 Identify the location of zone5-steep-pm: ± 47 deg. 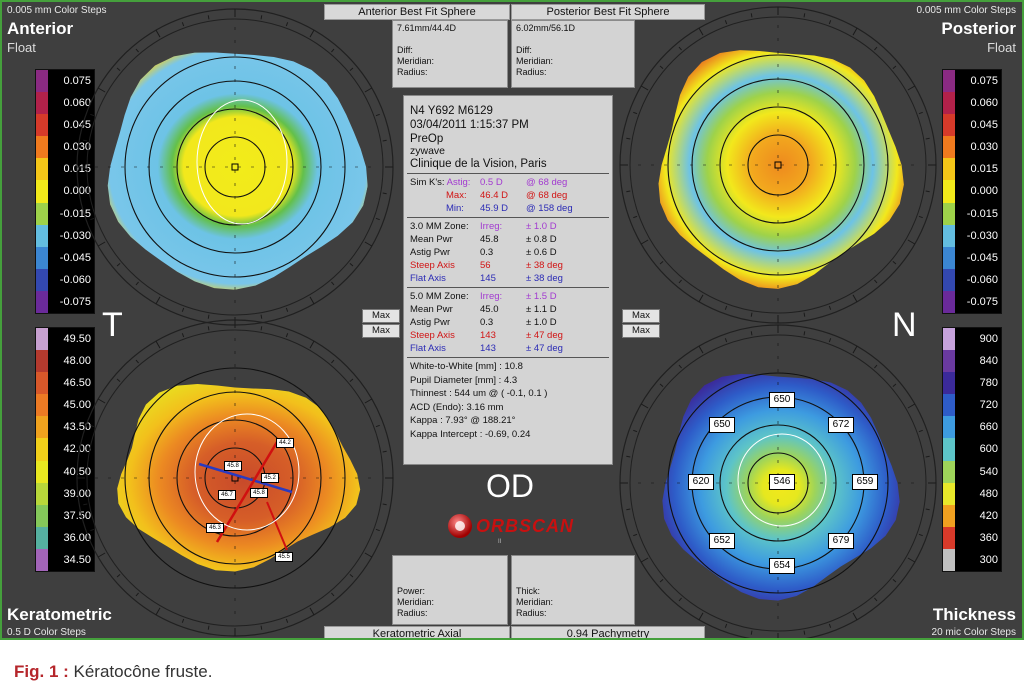
(544, 335).